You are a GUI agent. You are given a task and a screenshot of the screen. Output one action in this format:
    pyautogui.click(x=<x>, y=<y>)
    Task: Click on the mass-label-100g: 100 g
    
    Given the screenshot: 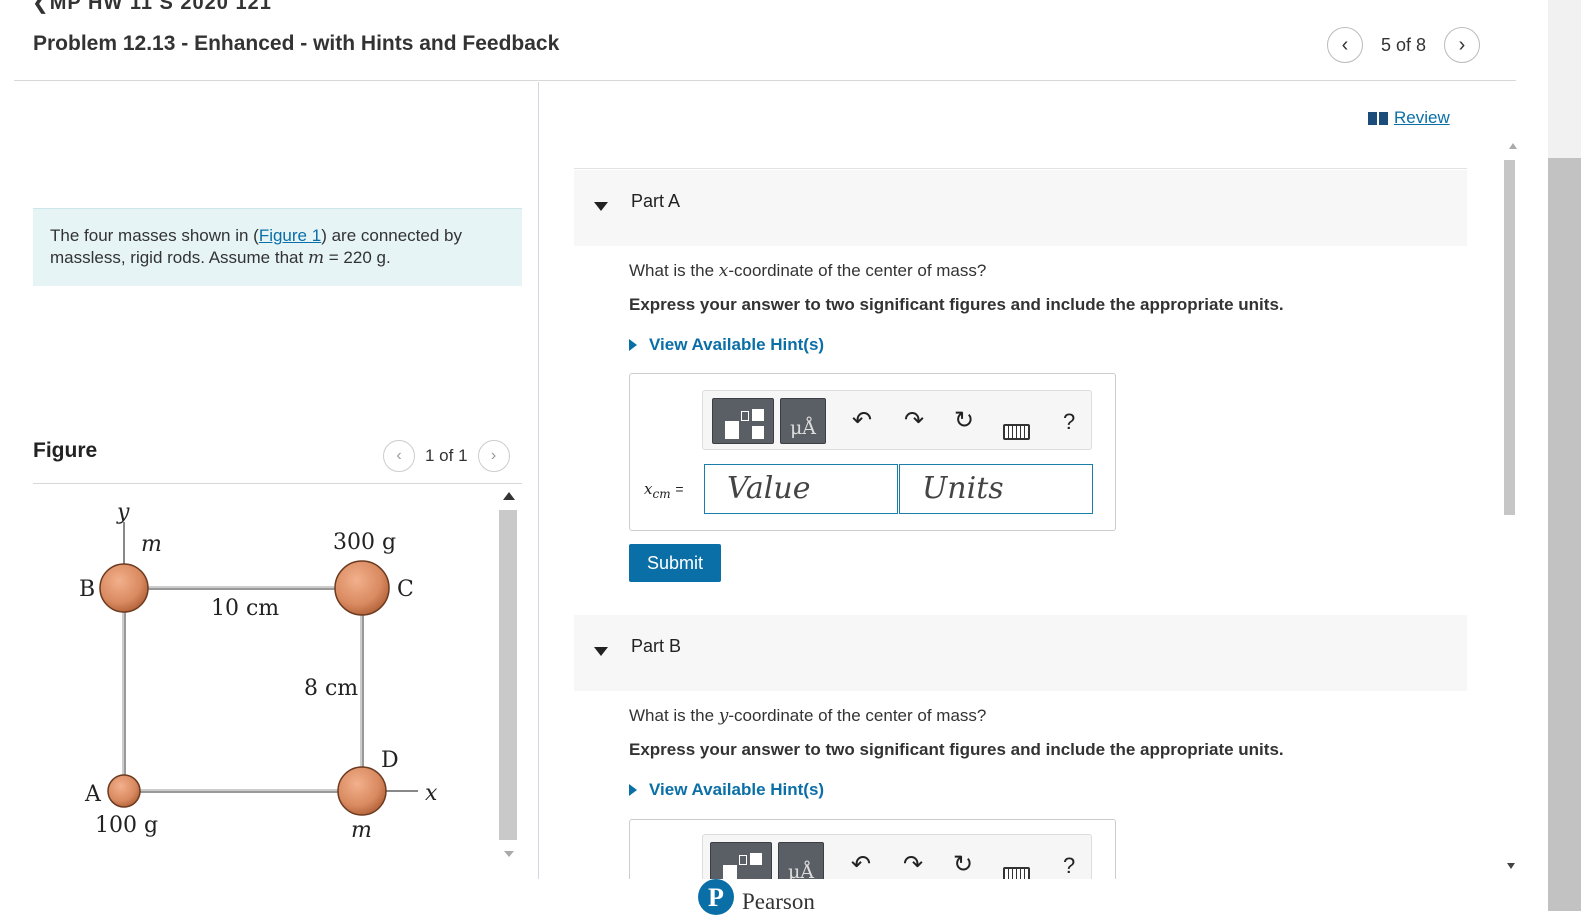 What is the action you would take?
    pyautogui.click(x=126, y=825)
    